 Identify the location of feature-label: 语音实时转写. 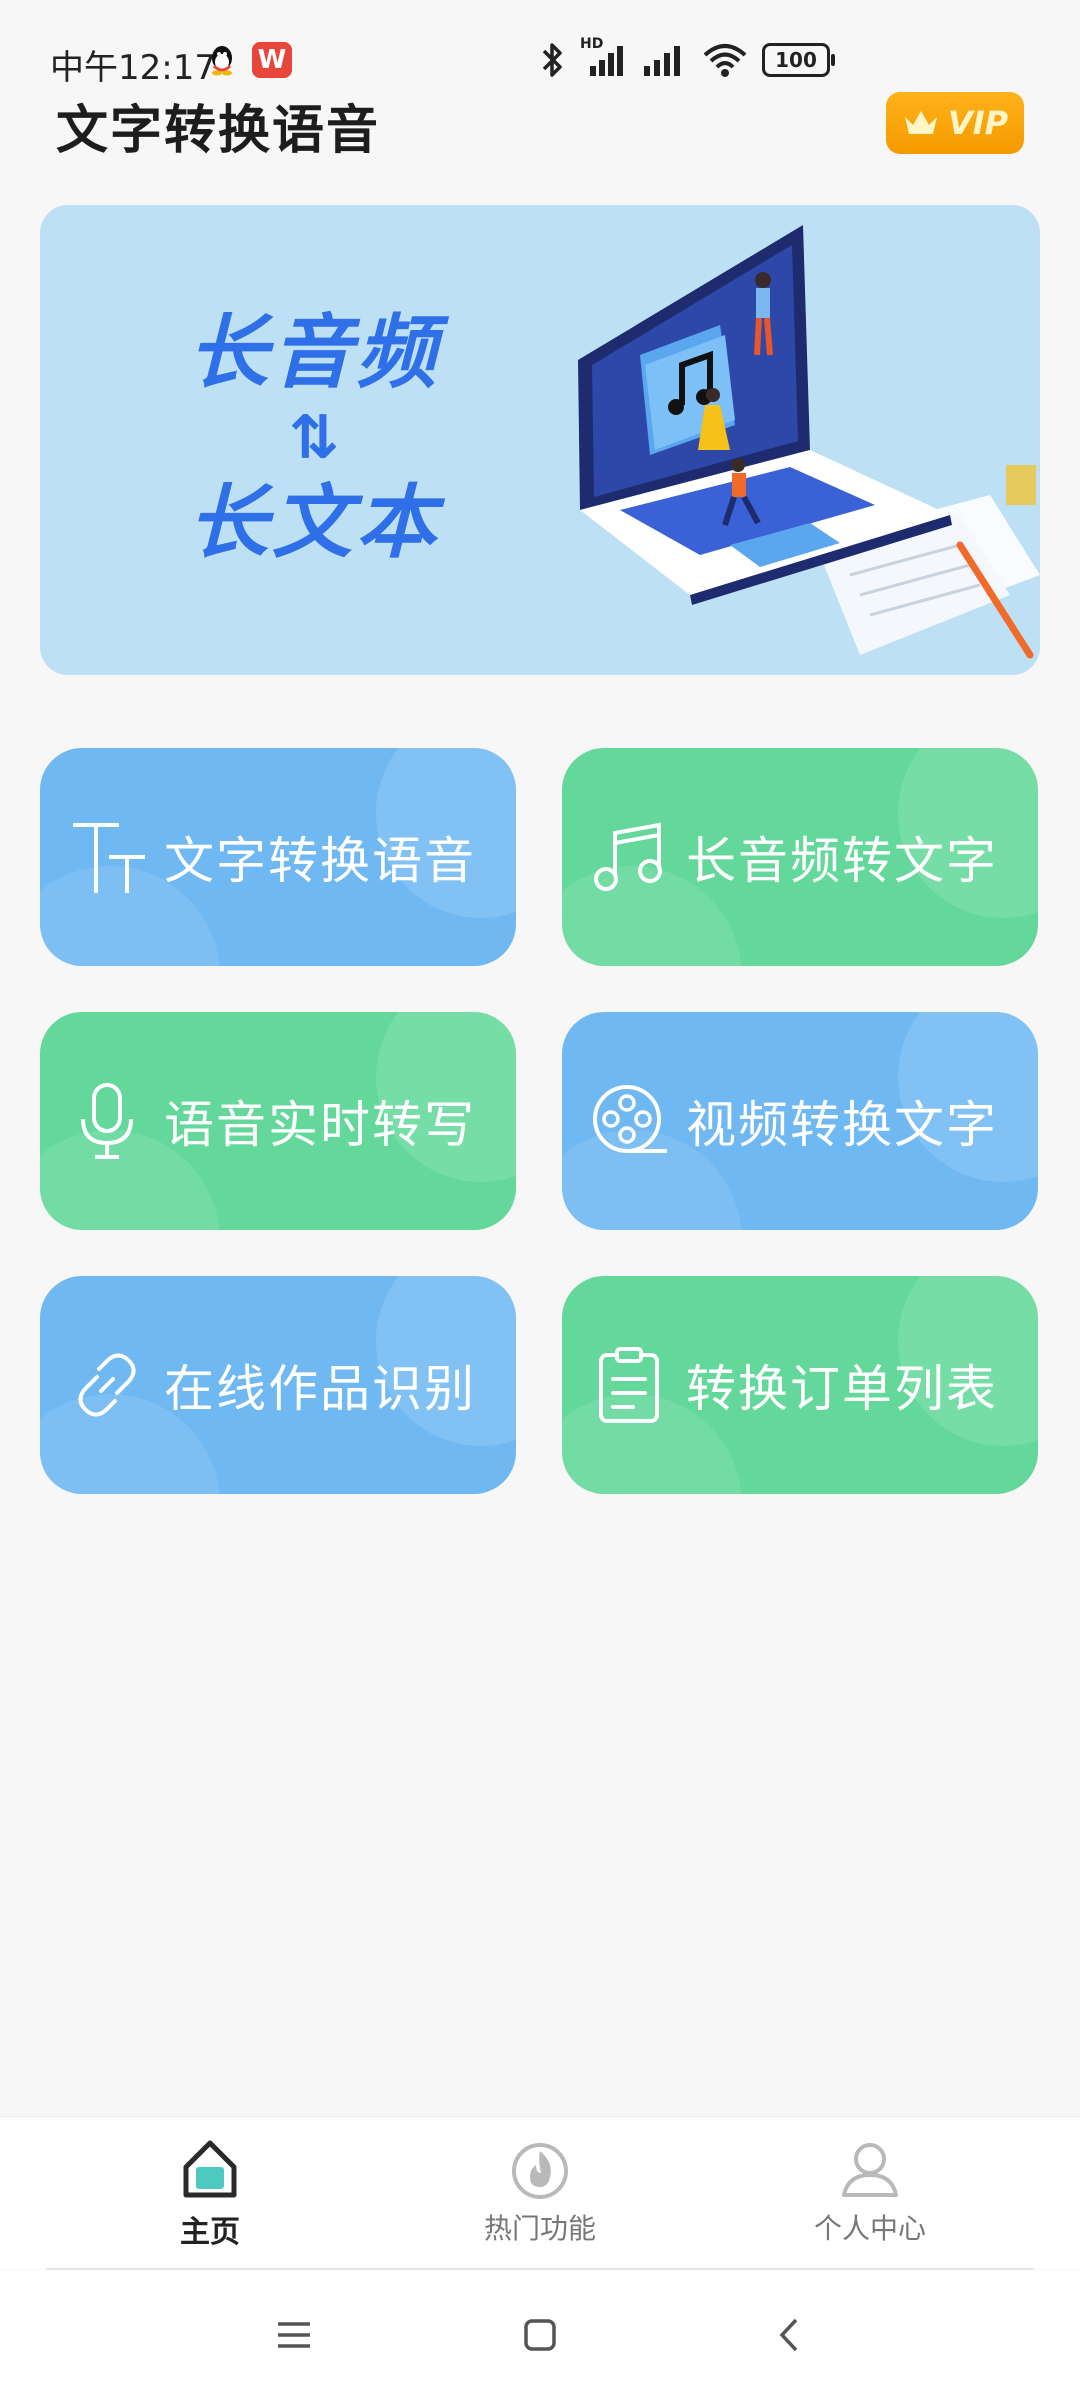
(320, 1125).